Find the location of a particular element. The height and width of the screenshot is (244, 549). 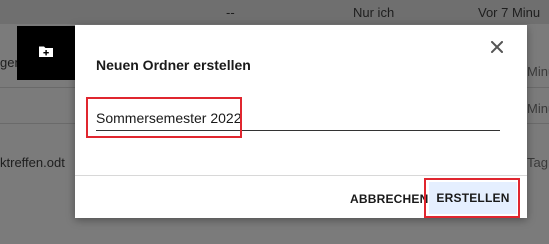

highlight-box-input is located at coordinates (164, 117).